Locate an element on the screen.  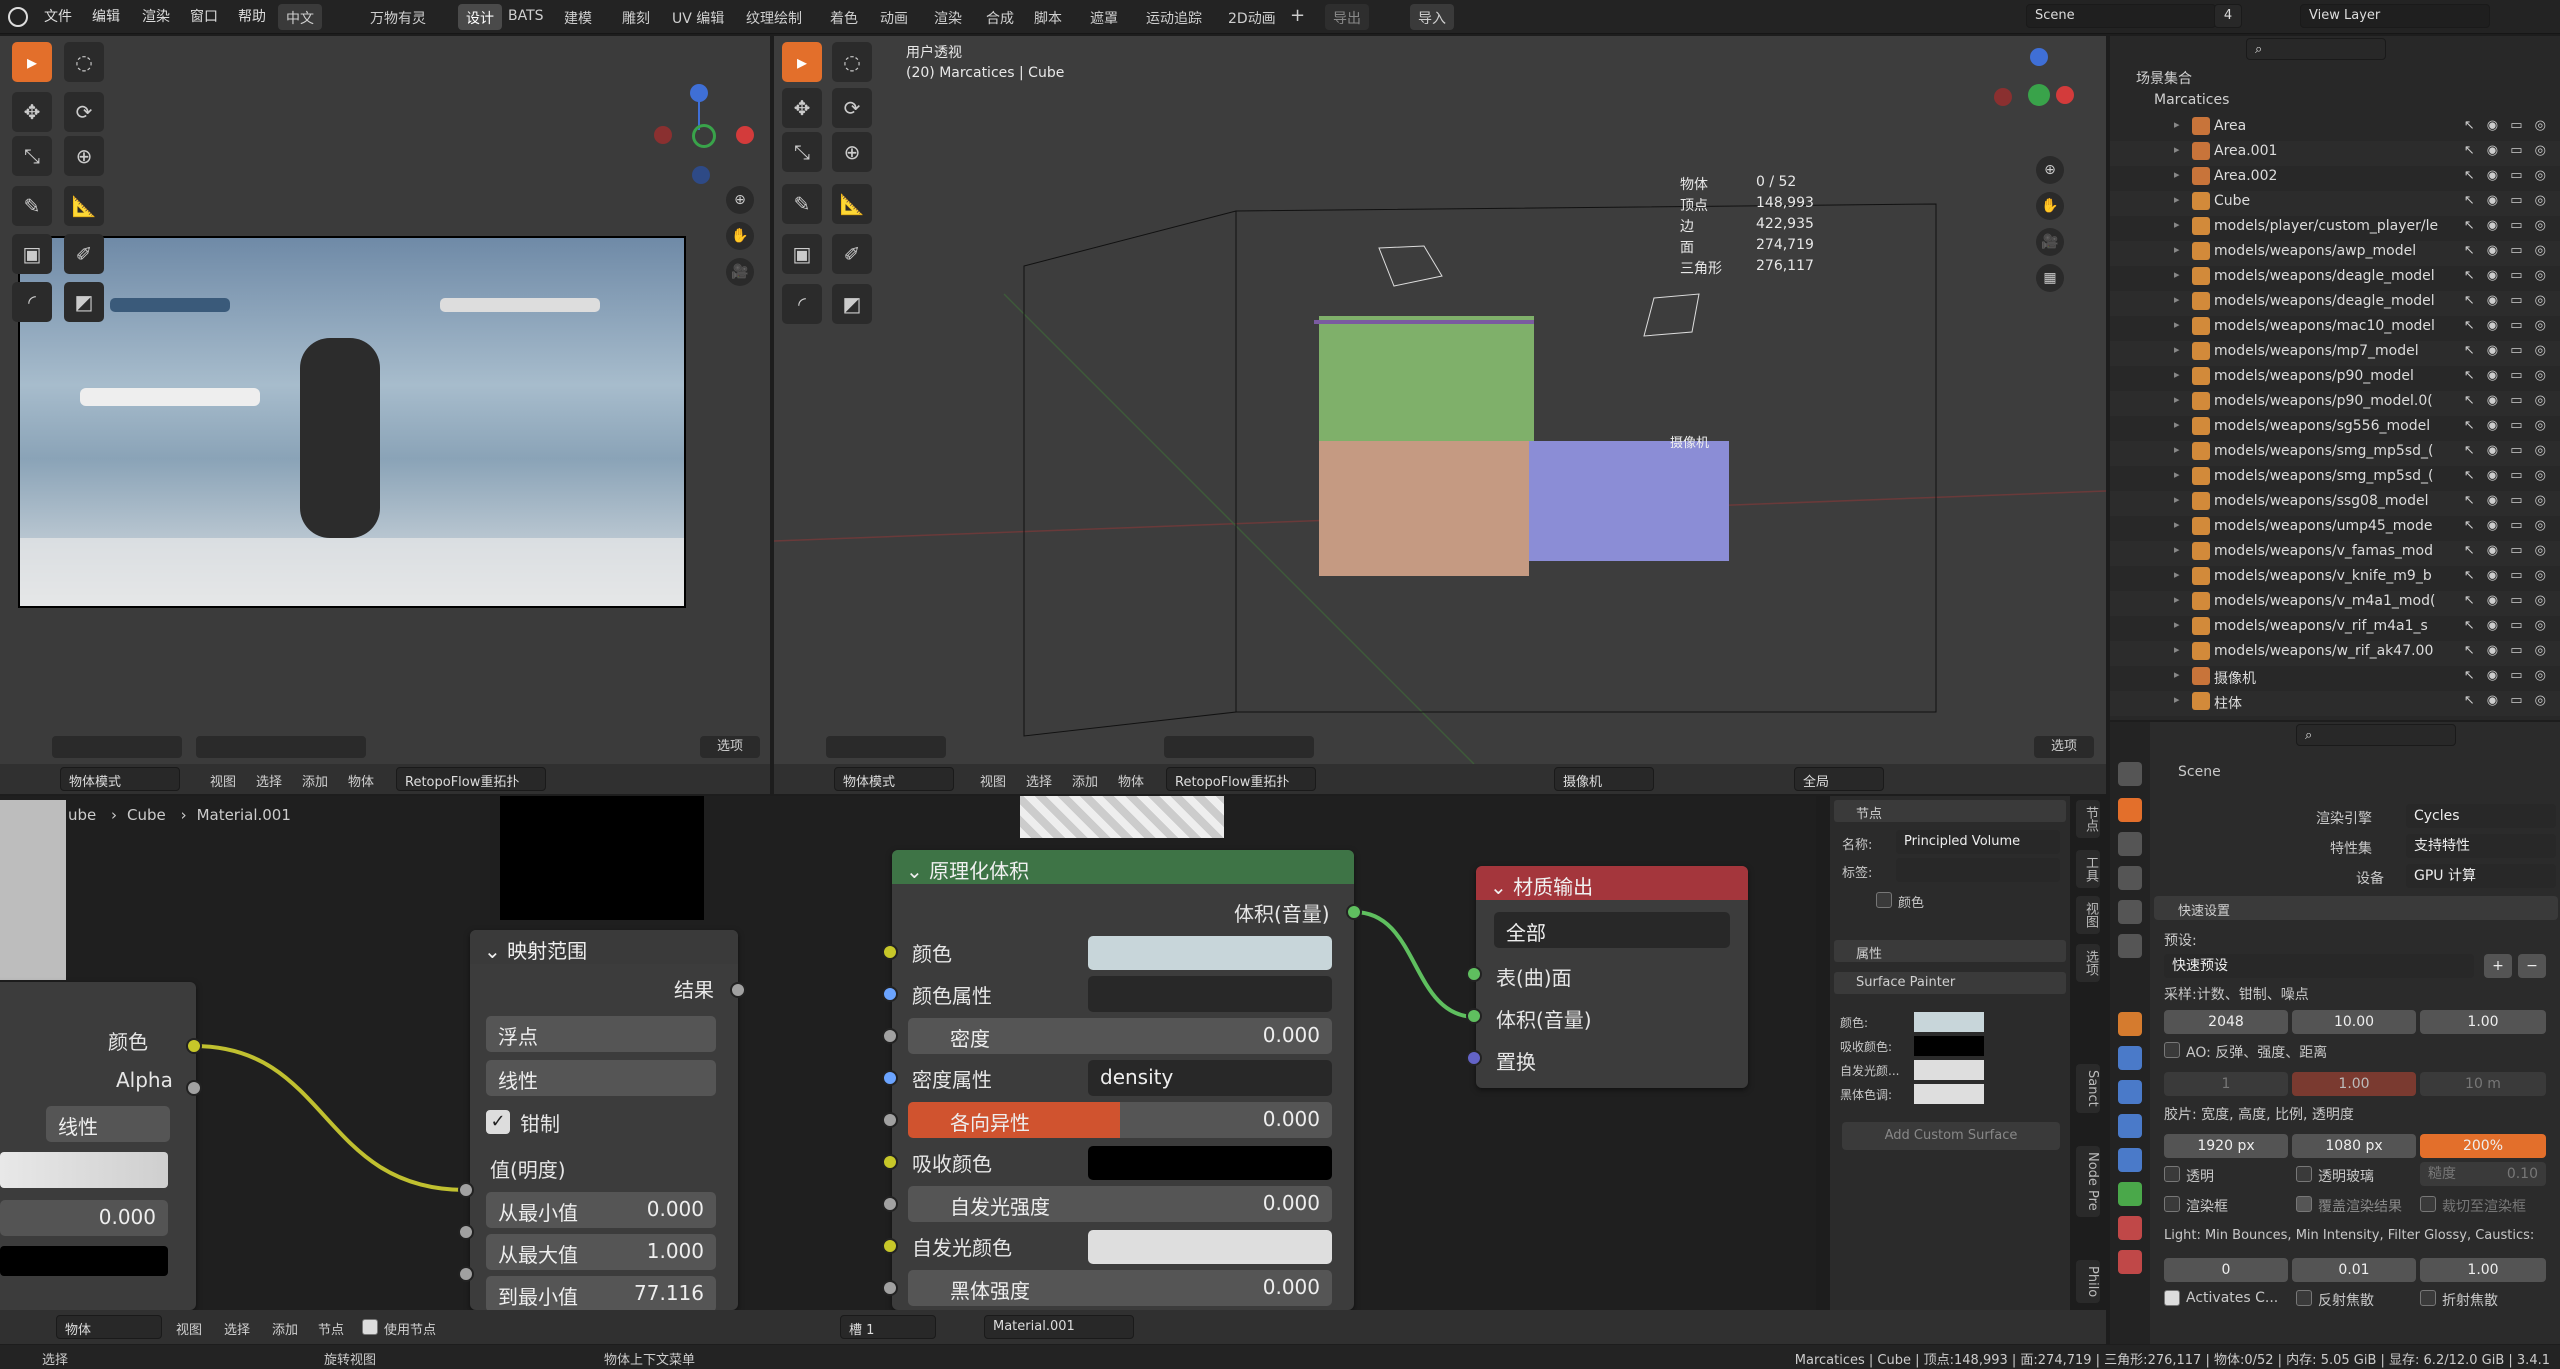
interpolation-select: 线性 is located at coordinates (108, 1124).